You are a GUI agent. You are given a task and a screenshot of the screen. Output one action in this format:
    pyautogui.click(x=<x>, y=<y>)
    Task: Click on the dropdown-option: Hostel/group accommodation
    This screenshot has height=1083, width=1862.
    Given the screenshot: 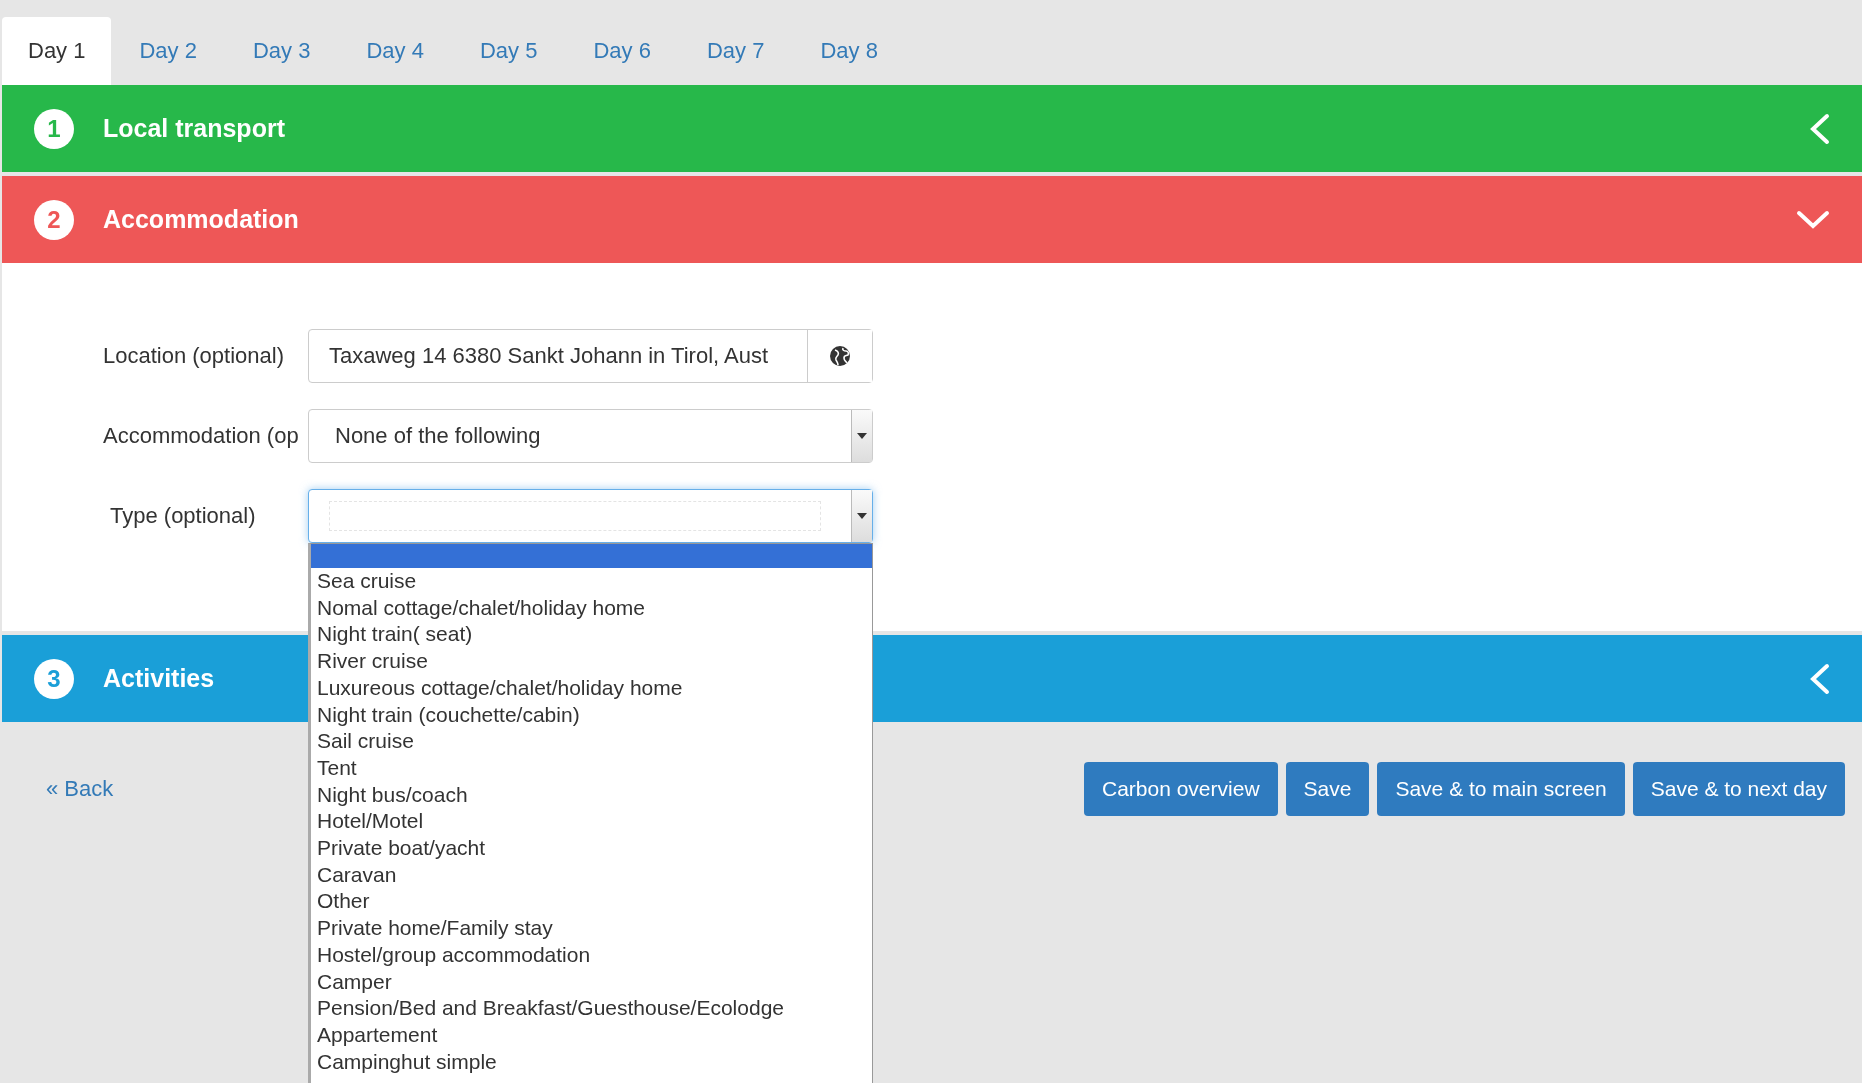 What is the action you would take?
    pyautogui.click(x=591, y=955)
    